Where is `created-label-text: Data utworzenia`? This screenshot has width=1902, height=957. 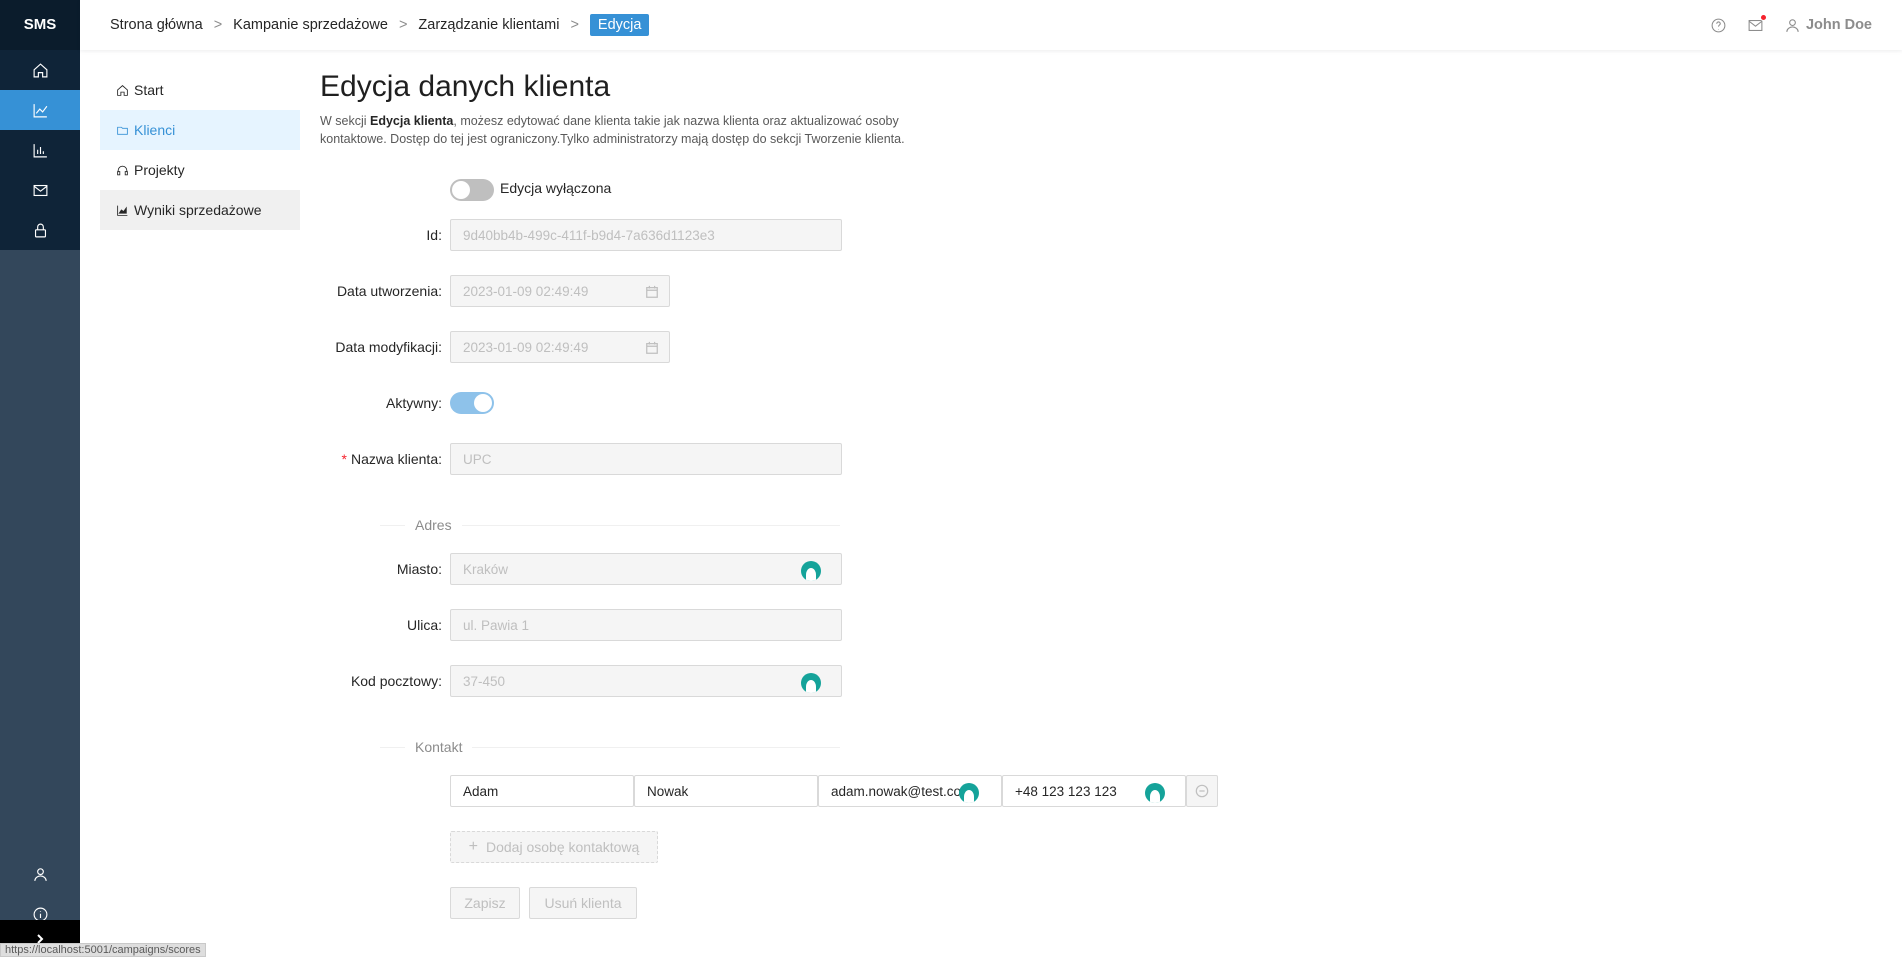
created-label-text: Data utworzenia is located at coordinates (387, 291).